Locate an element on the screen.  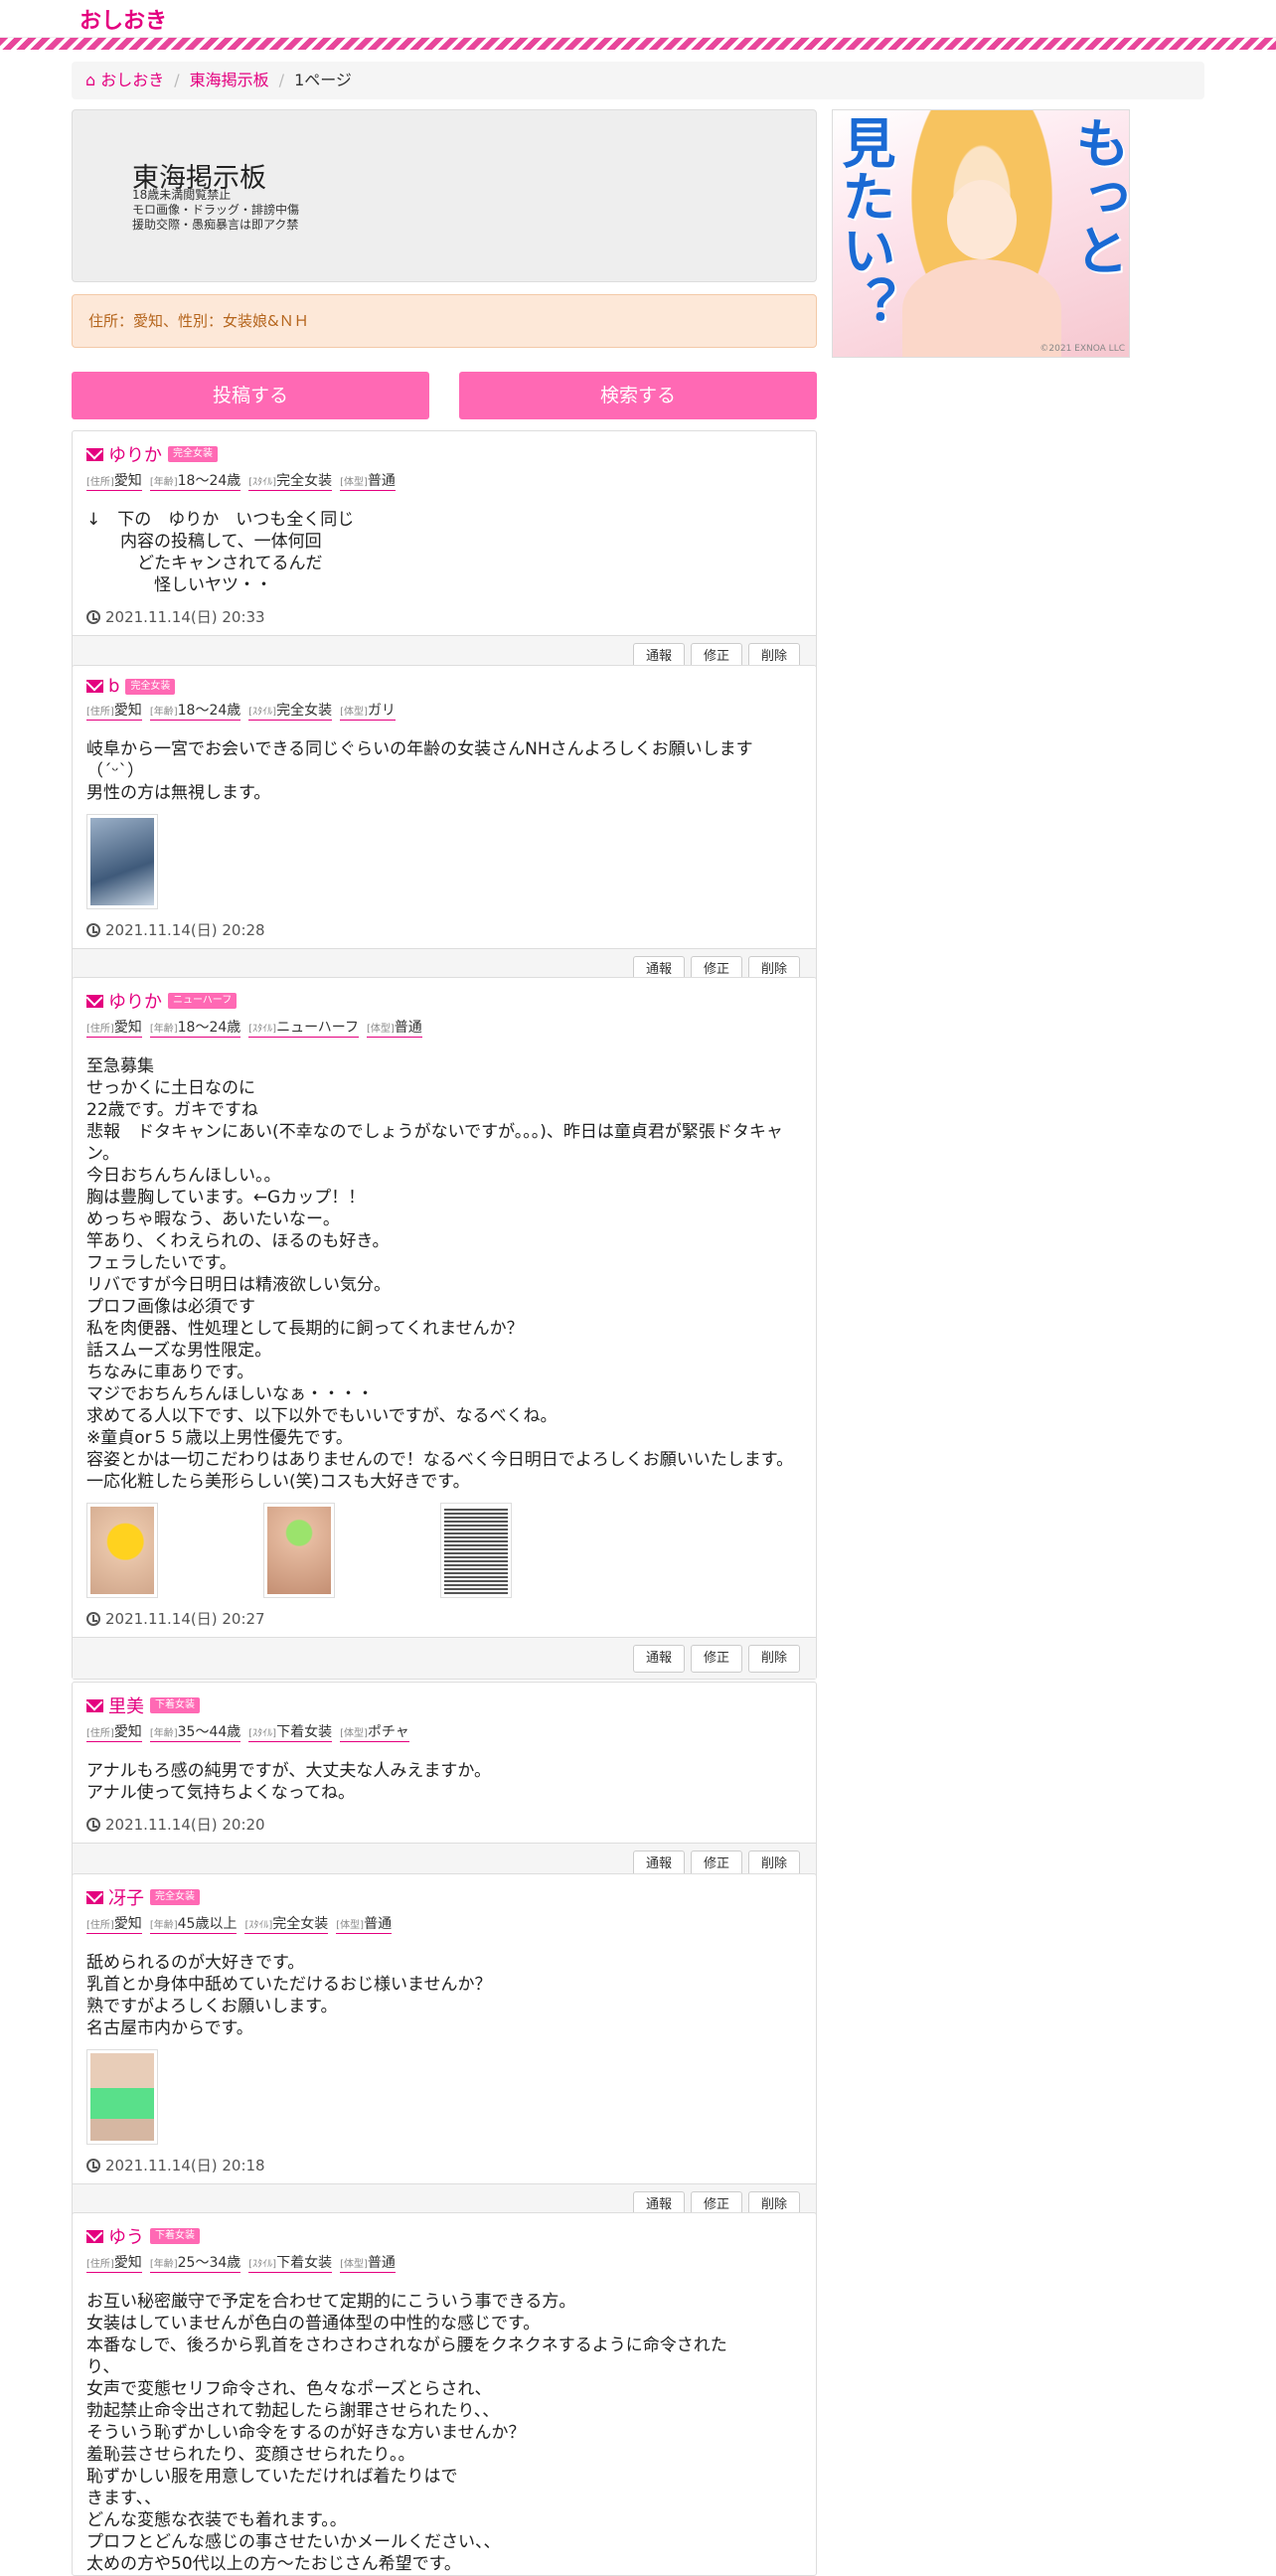
breadcrumb-board: 東海掲示板 is located at coordinates (229, 80).